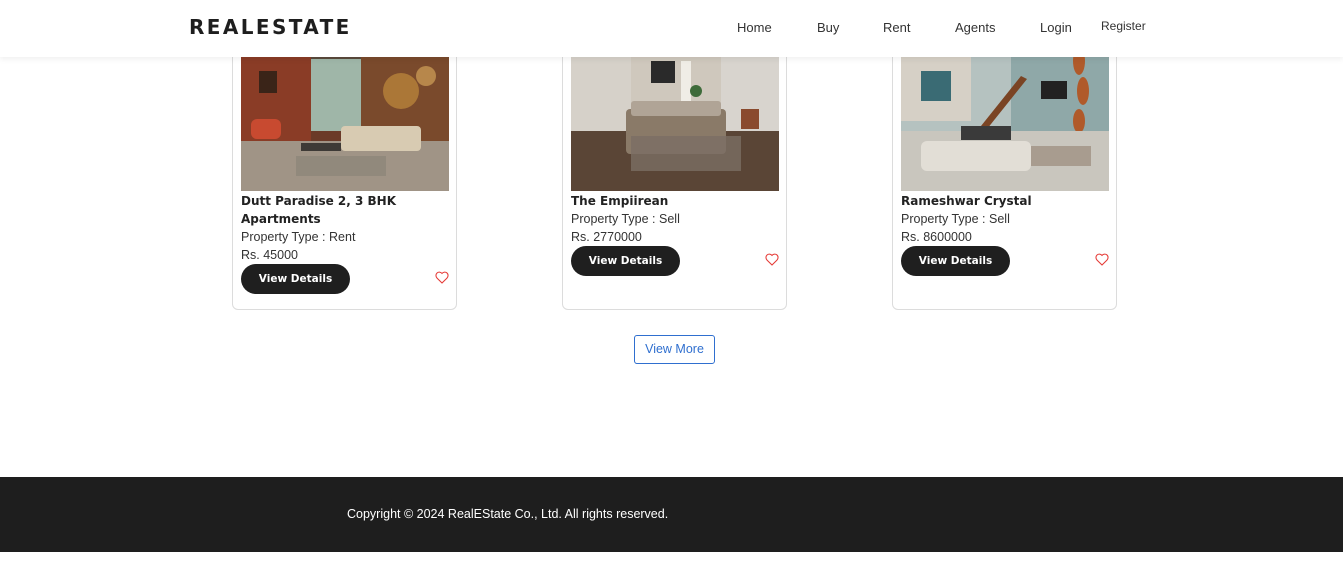  I want to click on nav-rent: Rent, so click(896, 27).